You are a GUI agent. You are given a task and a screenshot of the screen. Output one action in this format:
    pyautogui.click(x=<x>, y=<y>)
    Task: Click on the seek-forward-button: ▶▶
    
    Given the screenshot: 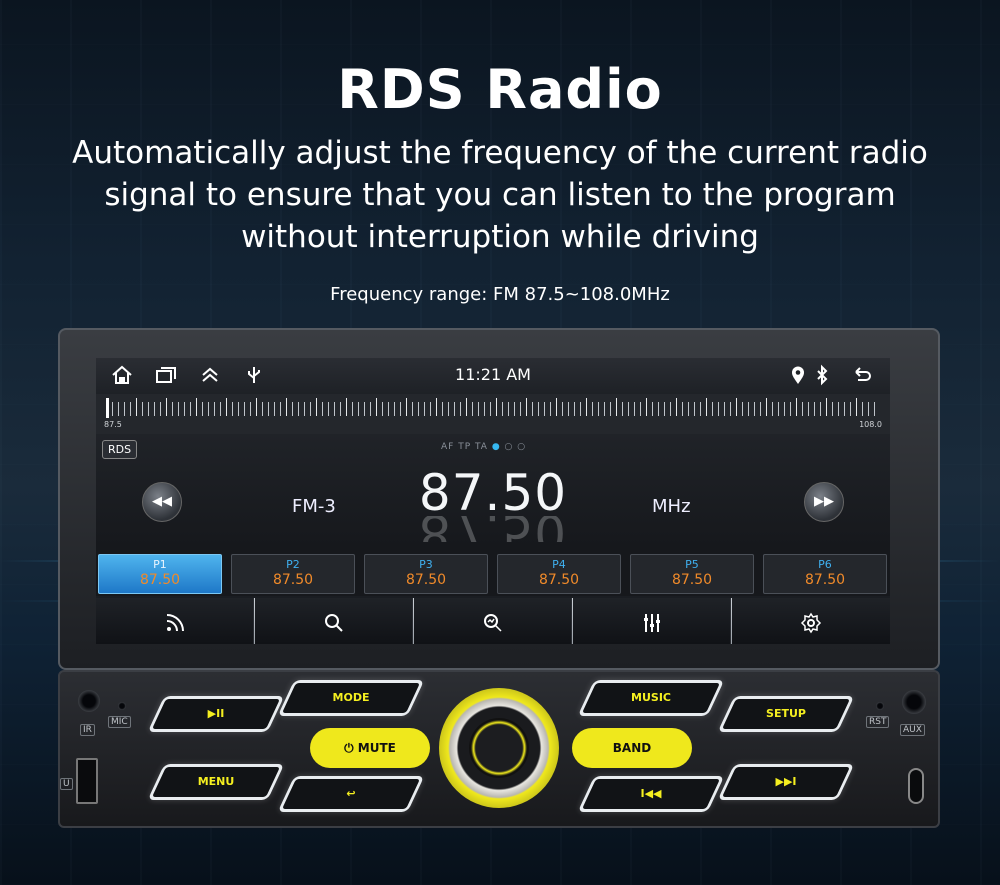 What is the action you would take?
    pyautogui.click(x=824, y=502)
    